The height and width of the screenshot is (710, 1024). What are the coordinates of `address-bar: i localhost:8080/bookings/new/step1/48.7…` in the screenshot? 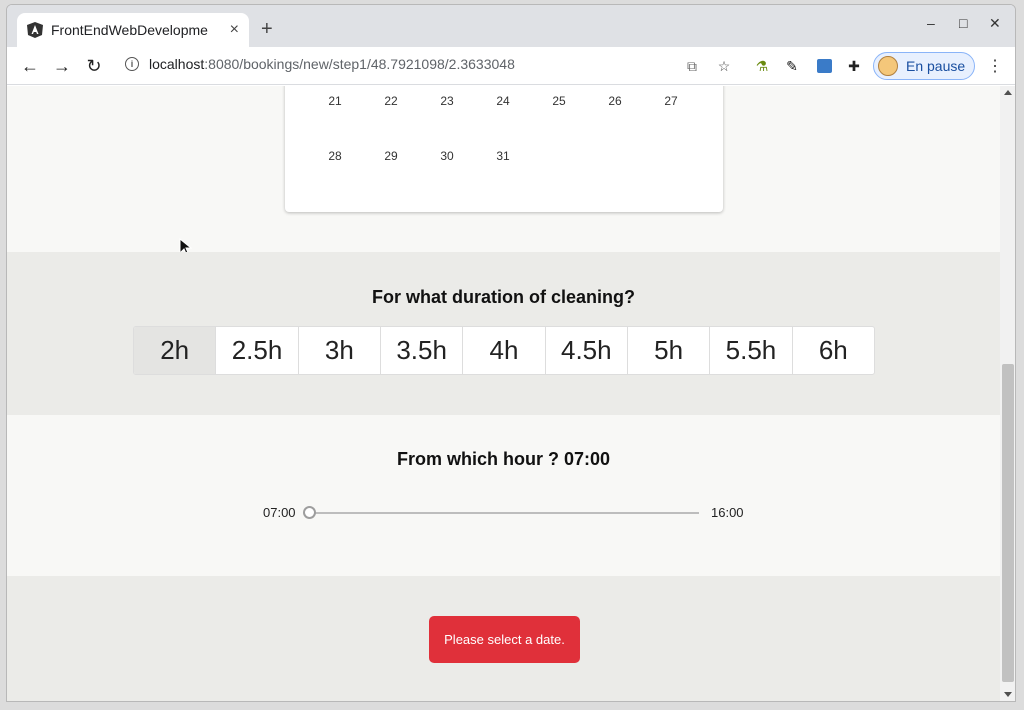 It's located at (320, 64).